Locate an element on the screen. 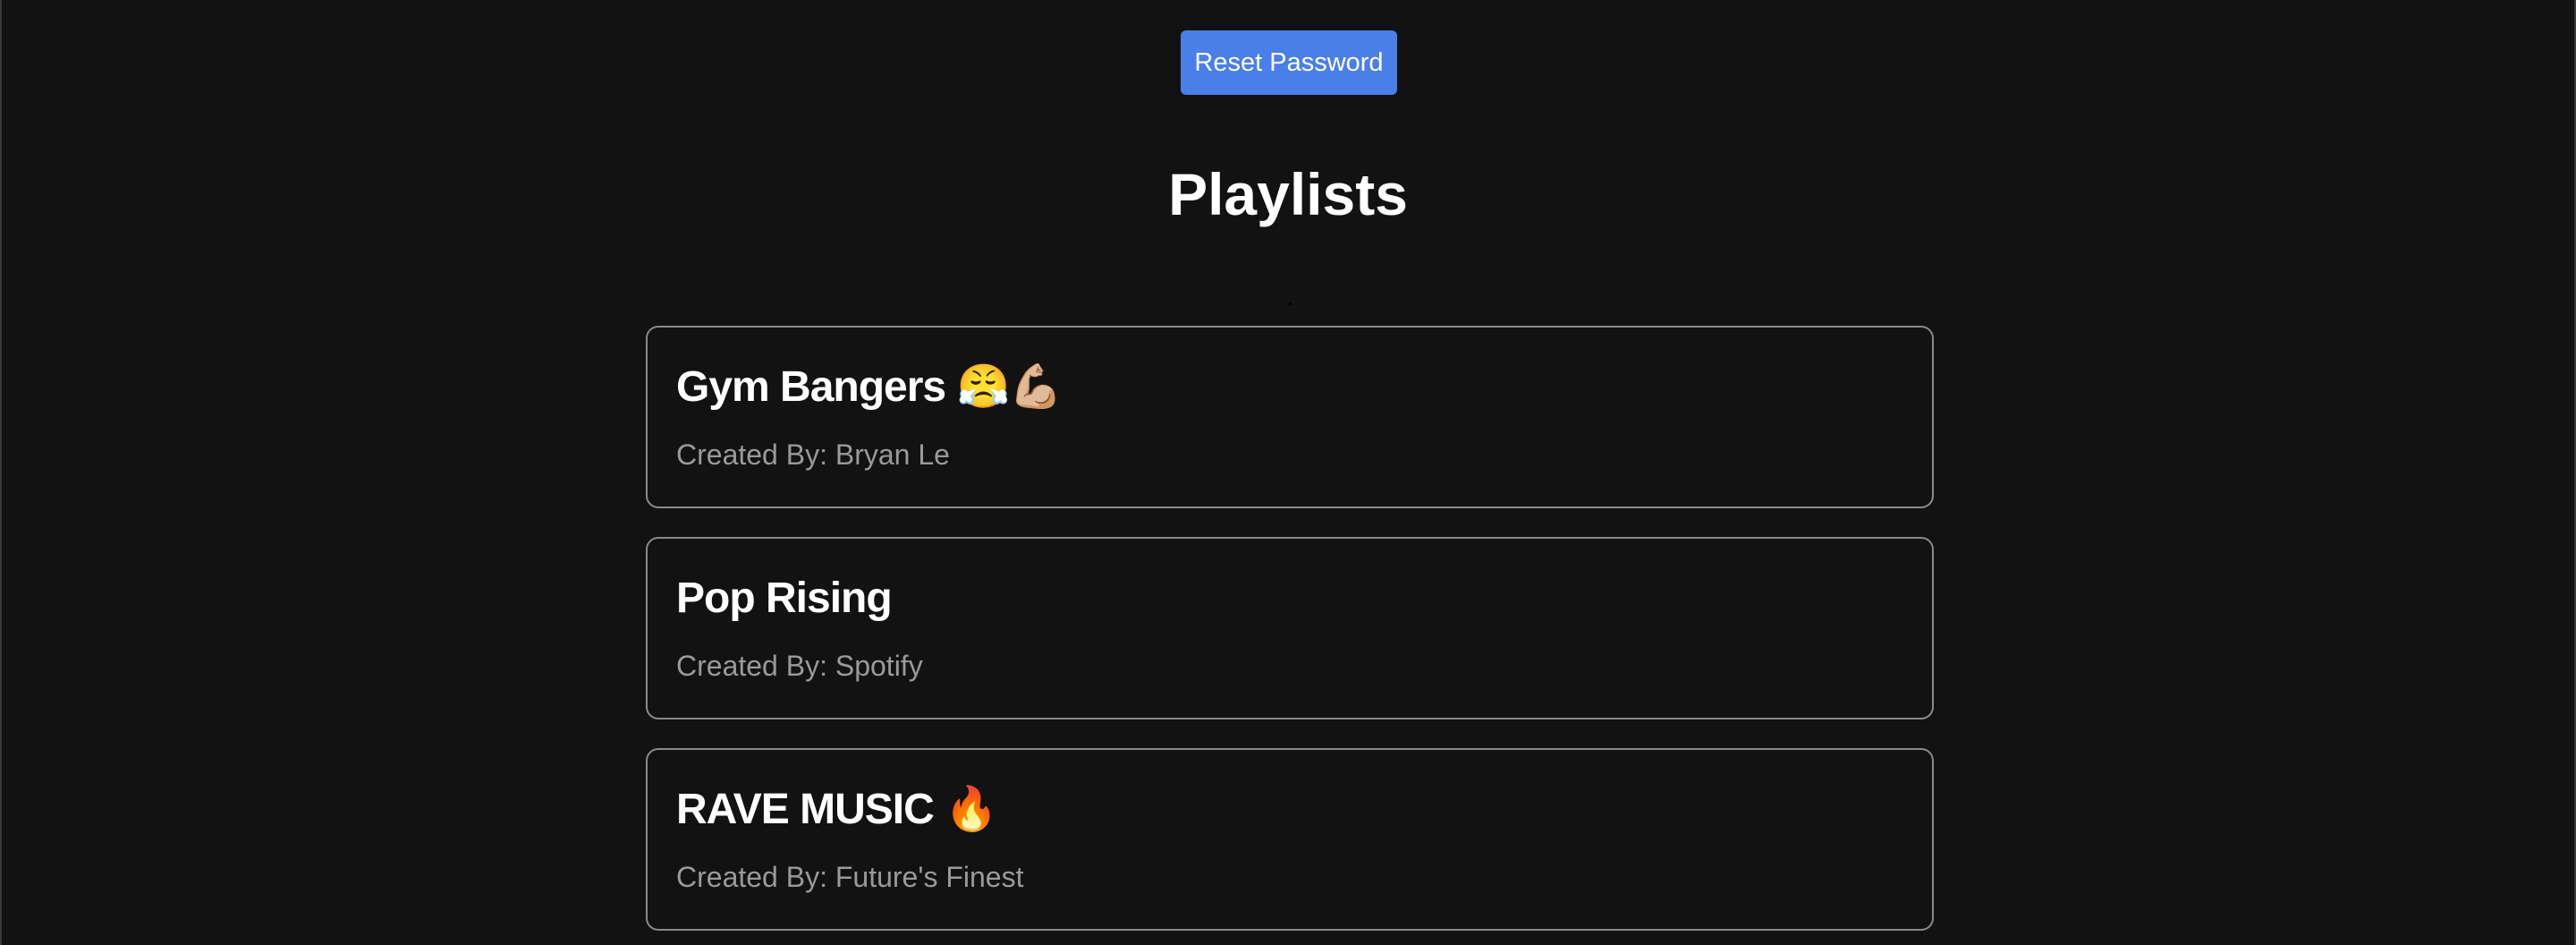  playlist-creator: Created By: Bryan Le is located at coordinates (813, 454).